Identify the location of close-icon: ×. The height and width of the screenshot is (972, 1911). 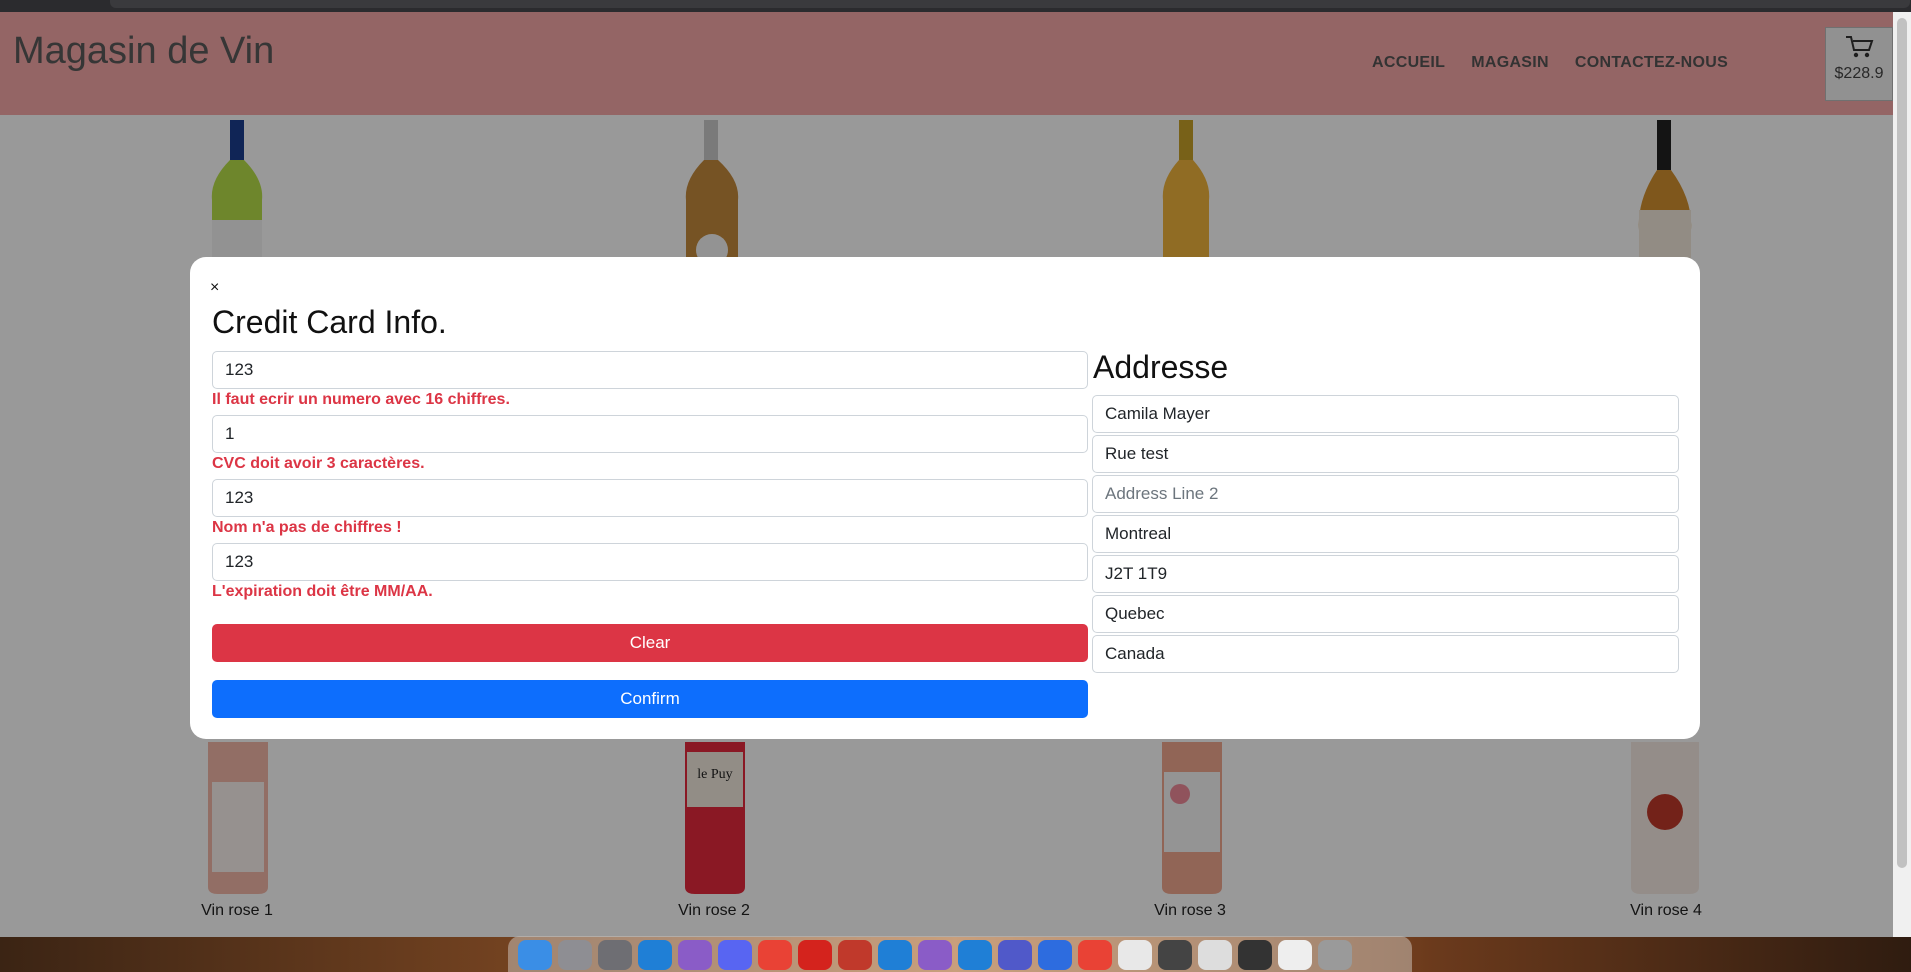
(214, 288).